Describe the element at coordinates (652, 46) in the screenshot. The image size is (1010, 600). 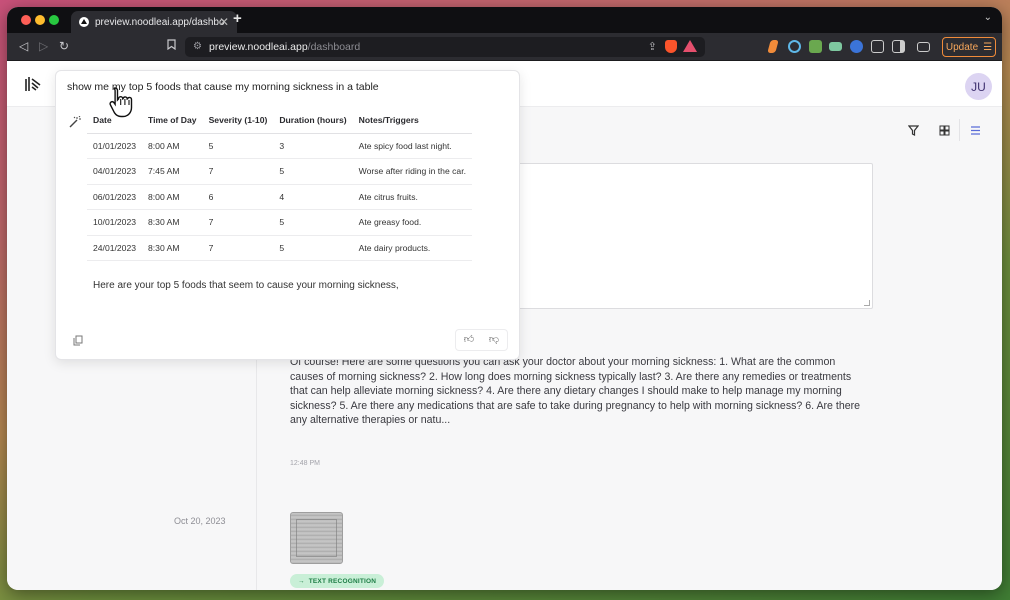
I see `share-icon: ⇪` at that location.